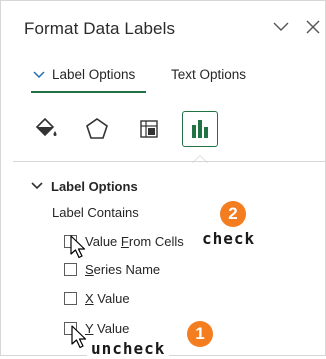  What do you see at coordinates (169, 161) in the screenshot?
I see `divider` at bounding box center [169, 161].